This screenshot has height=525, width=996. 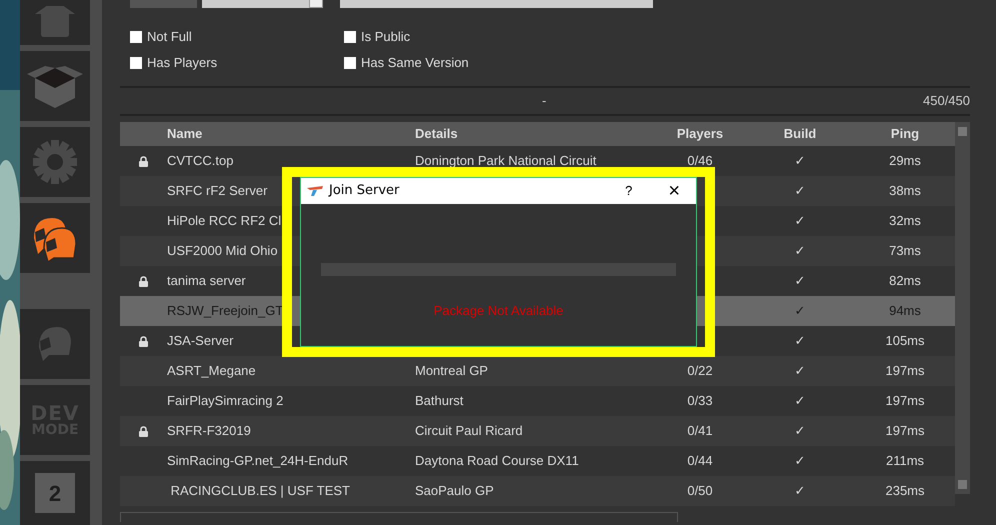 What do you see at coordinates (206, 281) in the screenshot?
I see `table-cell-text: tanima server` at bounding box center [206, 281].